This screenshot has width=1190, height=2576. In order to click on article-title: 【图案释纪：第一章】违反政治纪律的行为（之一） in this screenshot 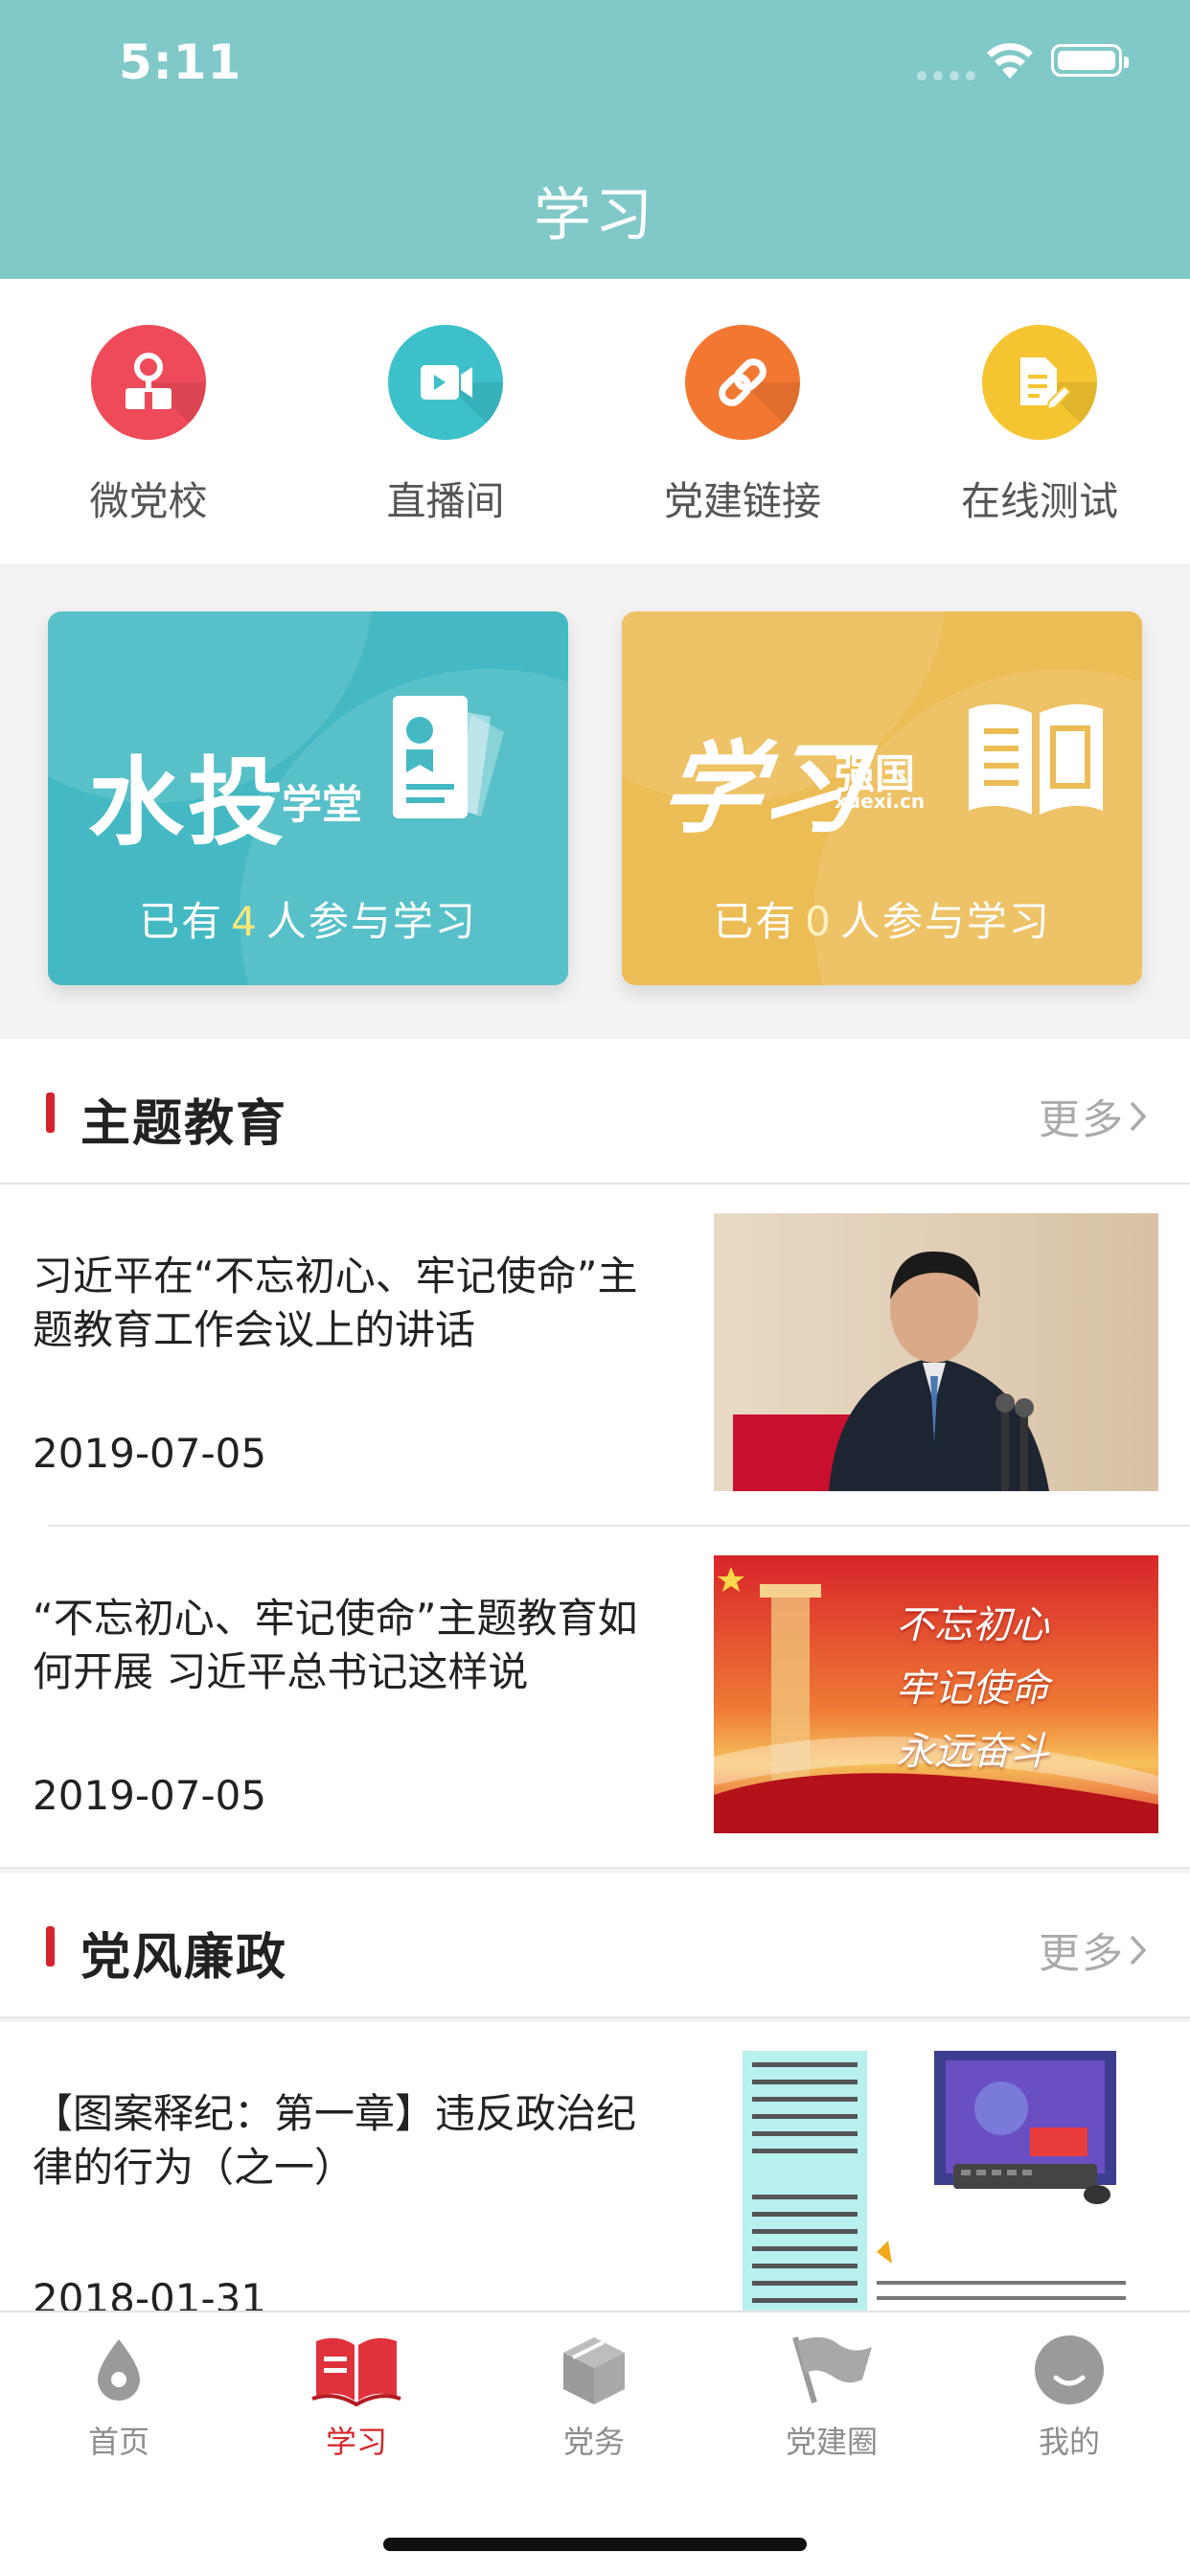, I will do `click(335, 2140)`.